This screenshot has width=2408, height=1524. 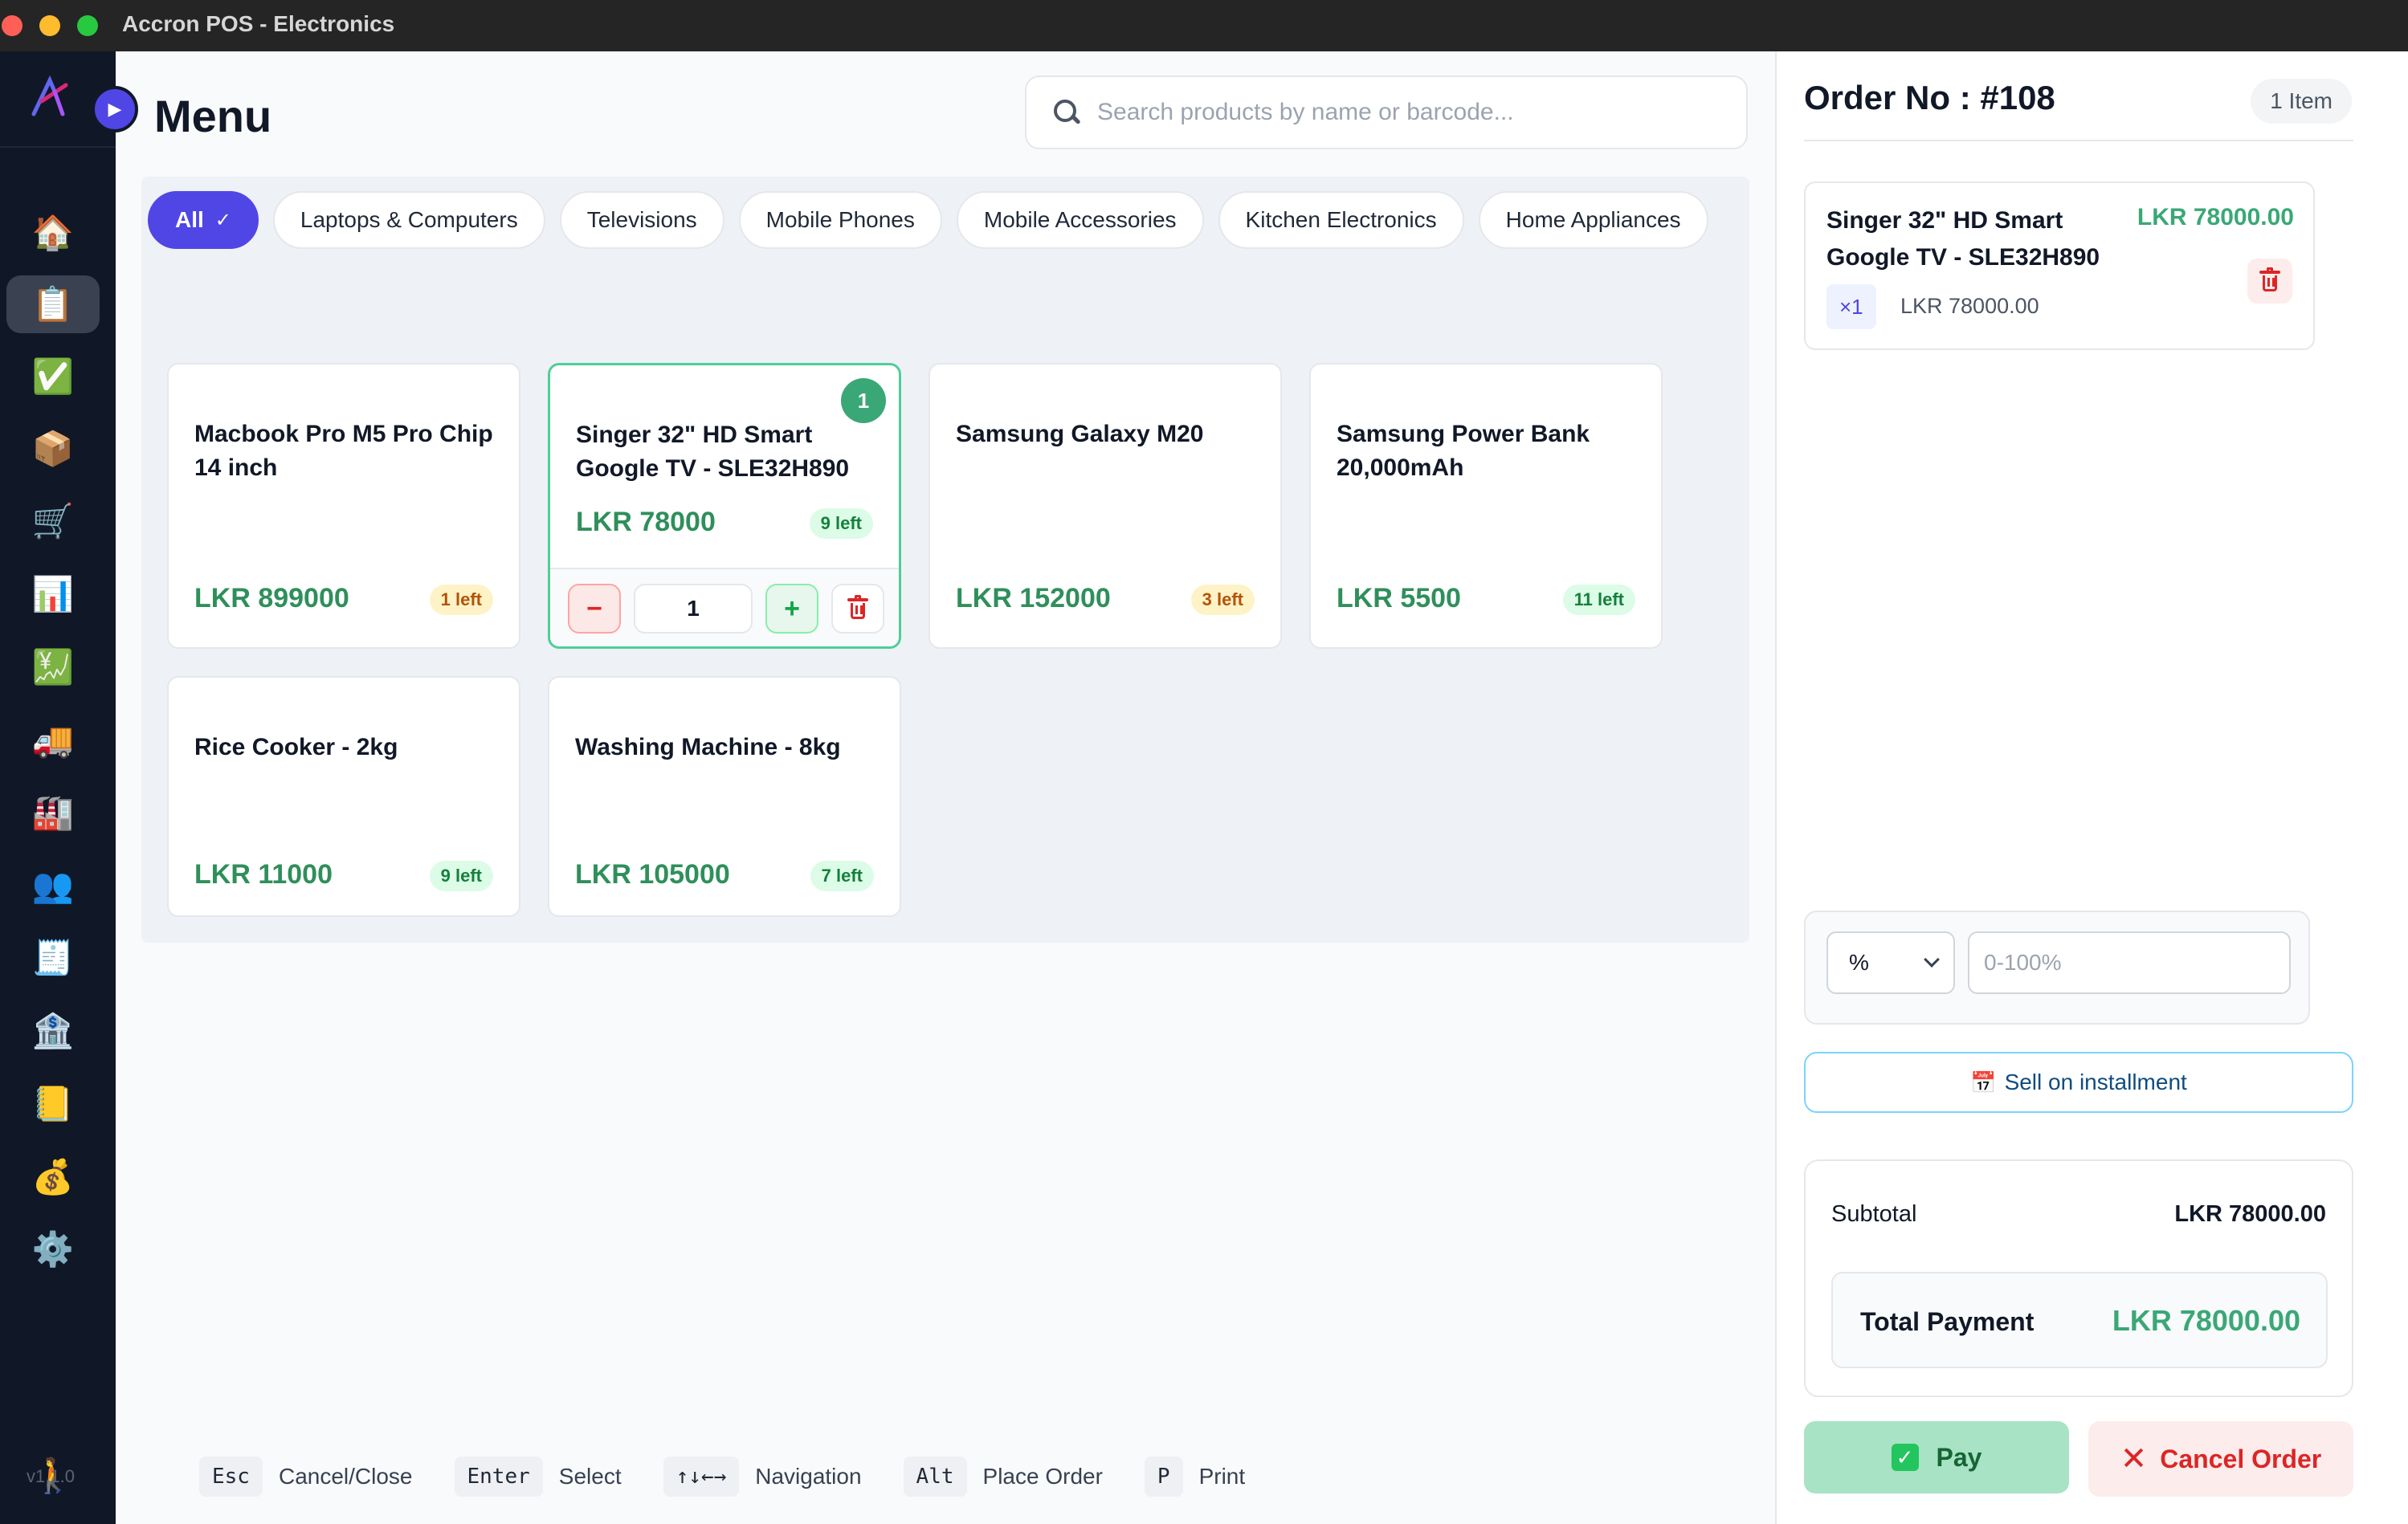 I want to click on subtotal-label: Subtotal, so click(x=1874, y=1214).